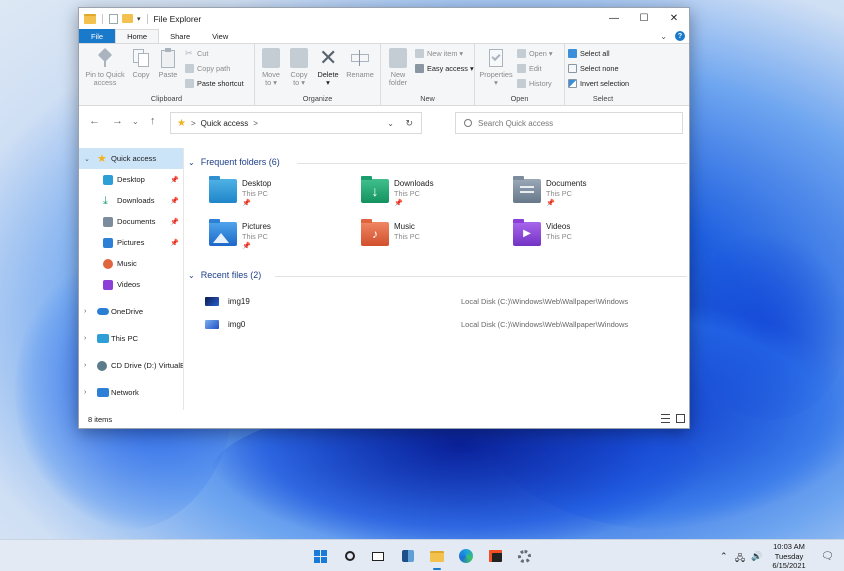 Image resolution: width=844 pixels, height=571 pixels. I want to click on close-button: ✕, so click(674, 18).